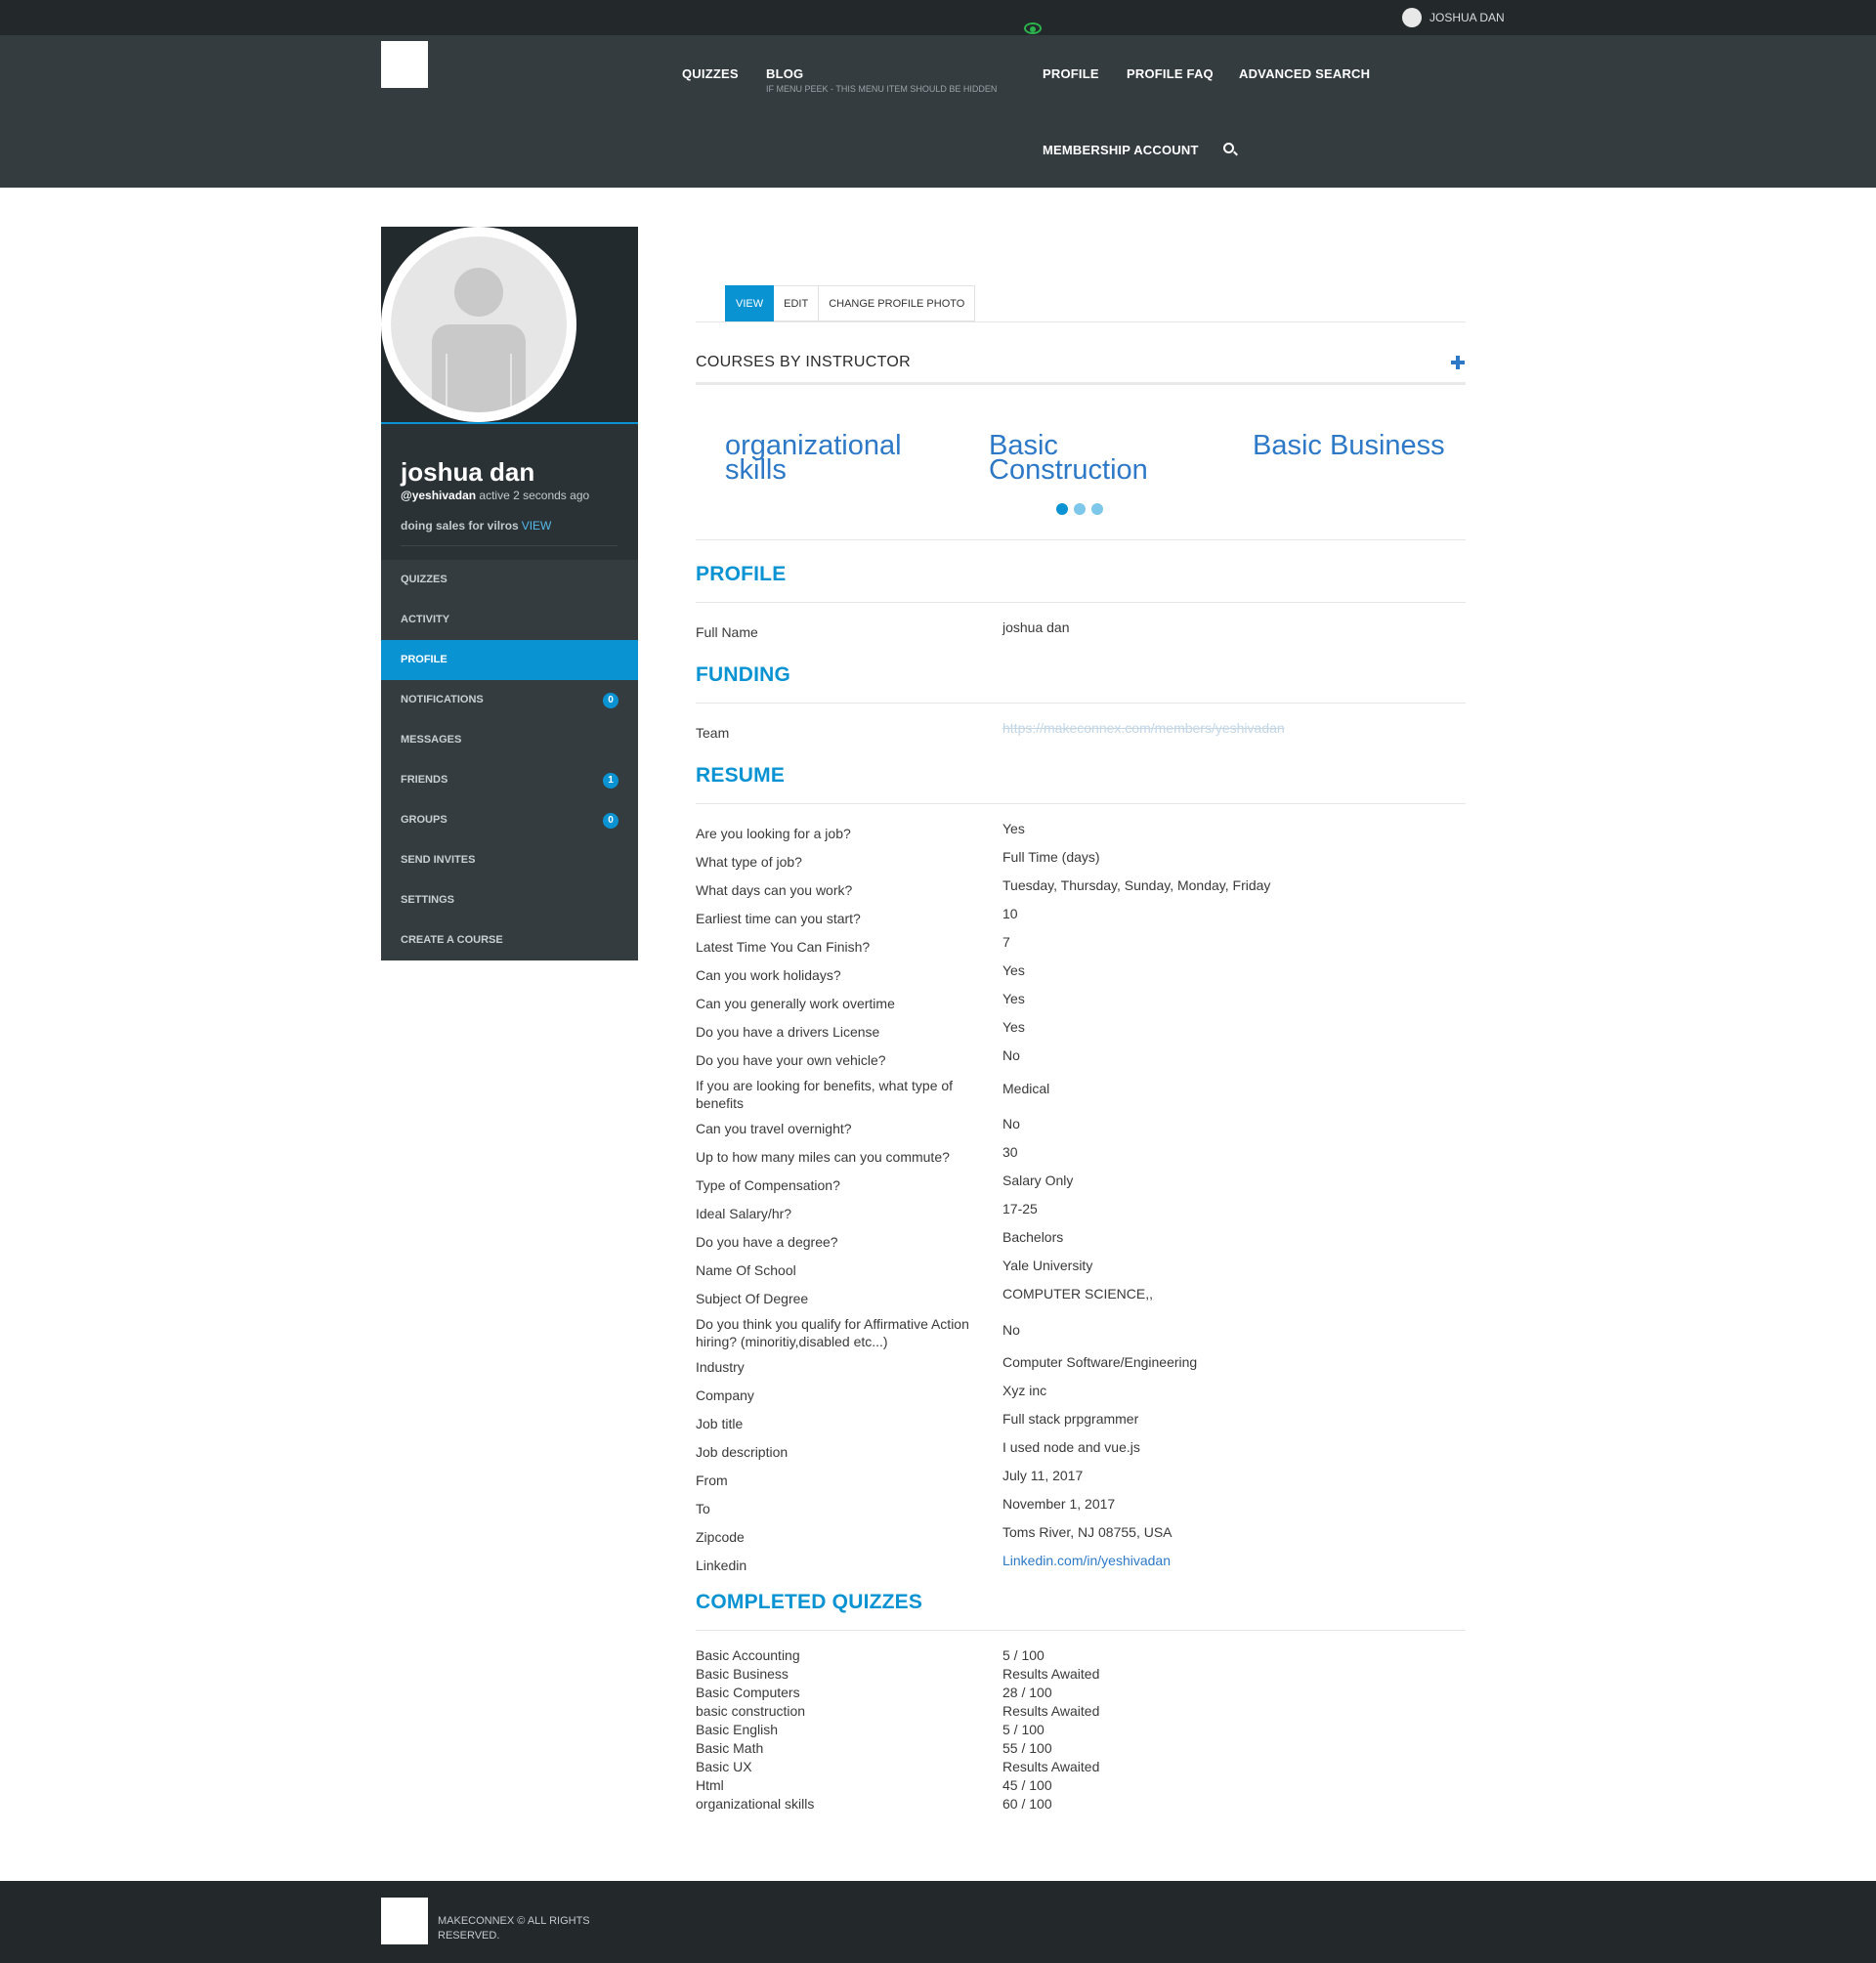  What do you see at coordinates (721, 1565) in the screenshot?
I see `field-label: Linkedin` at bounding box center [721, 1565].